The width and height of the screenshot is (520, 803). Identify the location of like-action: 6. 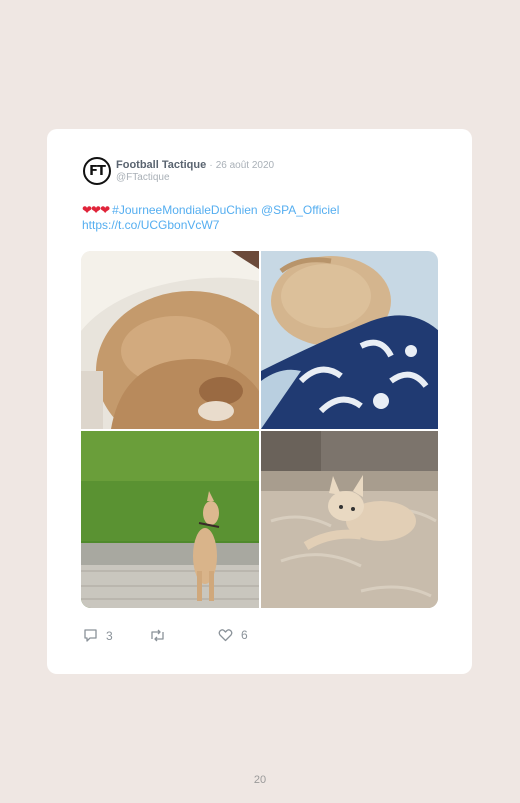
(233, 635).